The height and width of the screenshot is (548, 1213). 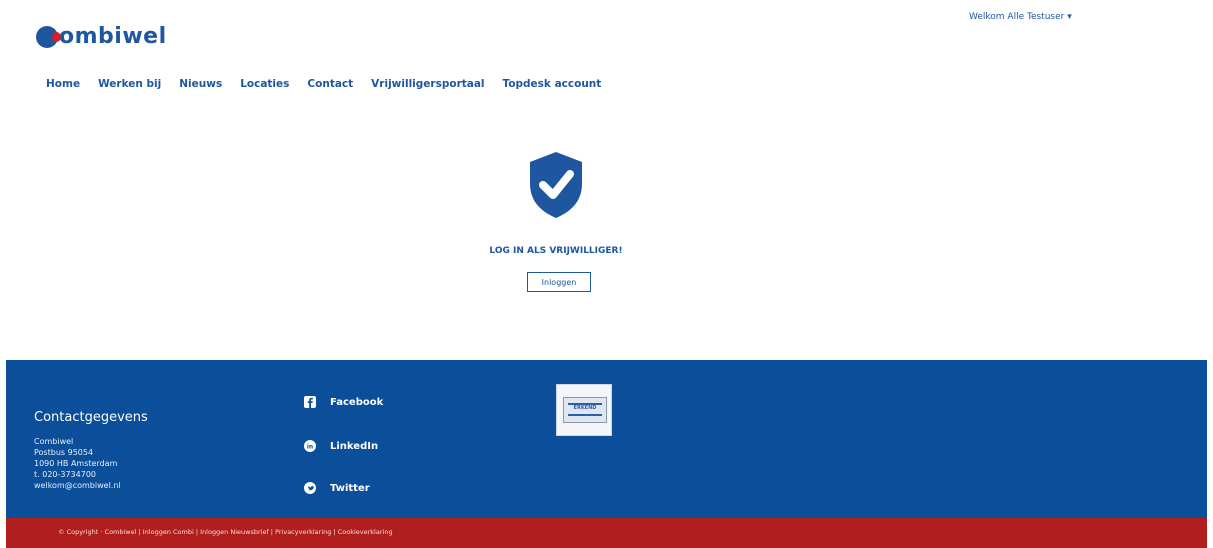 I want to click on facebook-icon, so click(x=310, y=402).